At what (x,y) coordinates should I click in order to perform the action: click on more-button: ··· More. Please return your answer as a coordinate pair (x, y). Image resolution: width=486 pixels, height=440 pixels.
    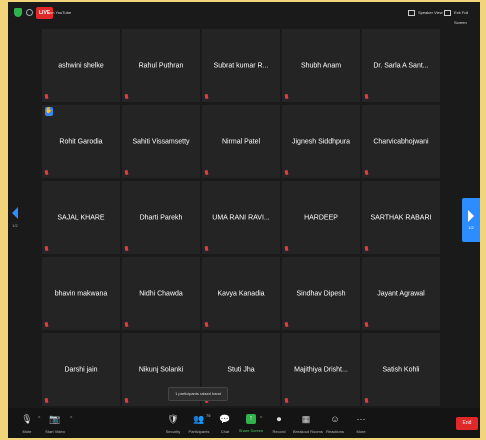
    Looking at the image, I should click on (361, 423).